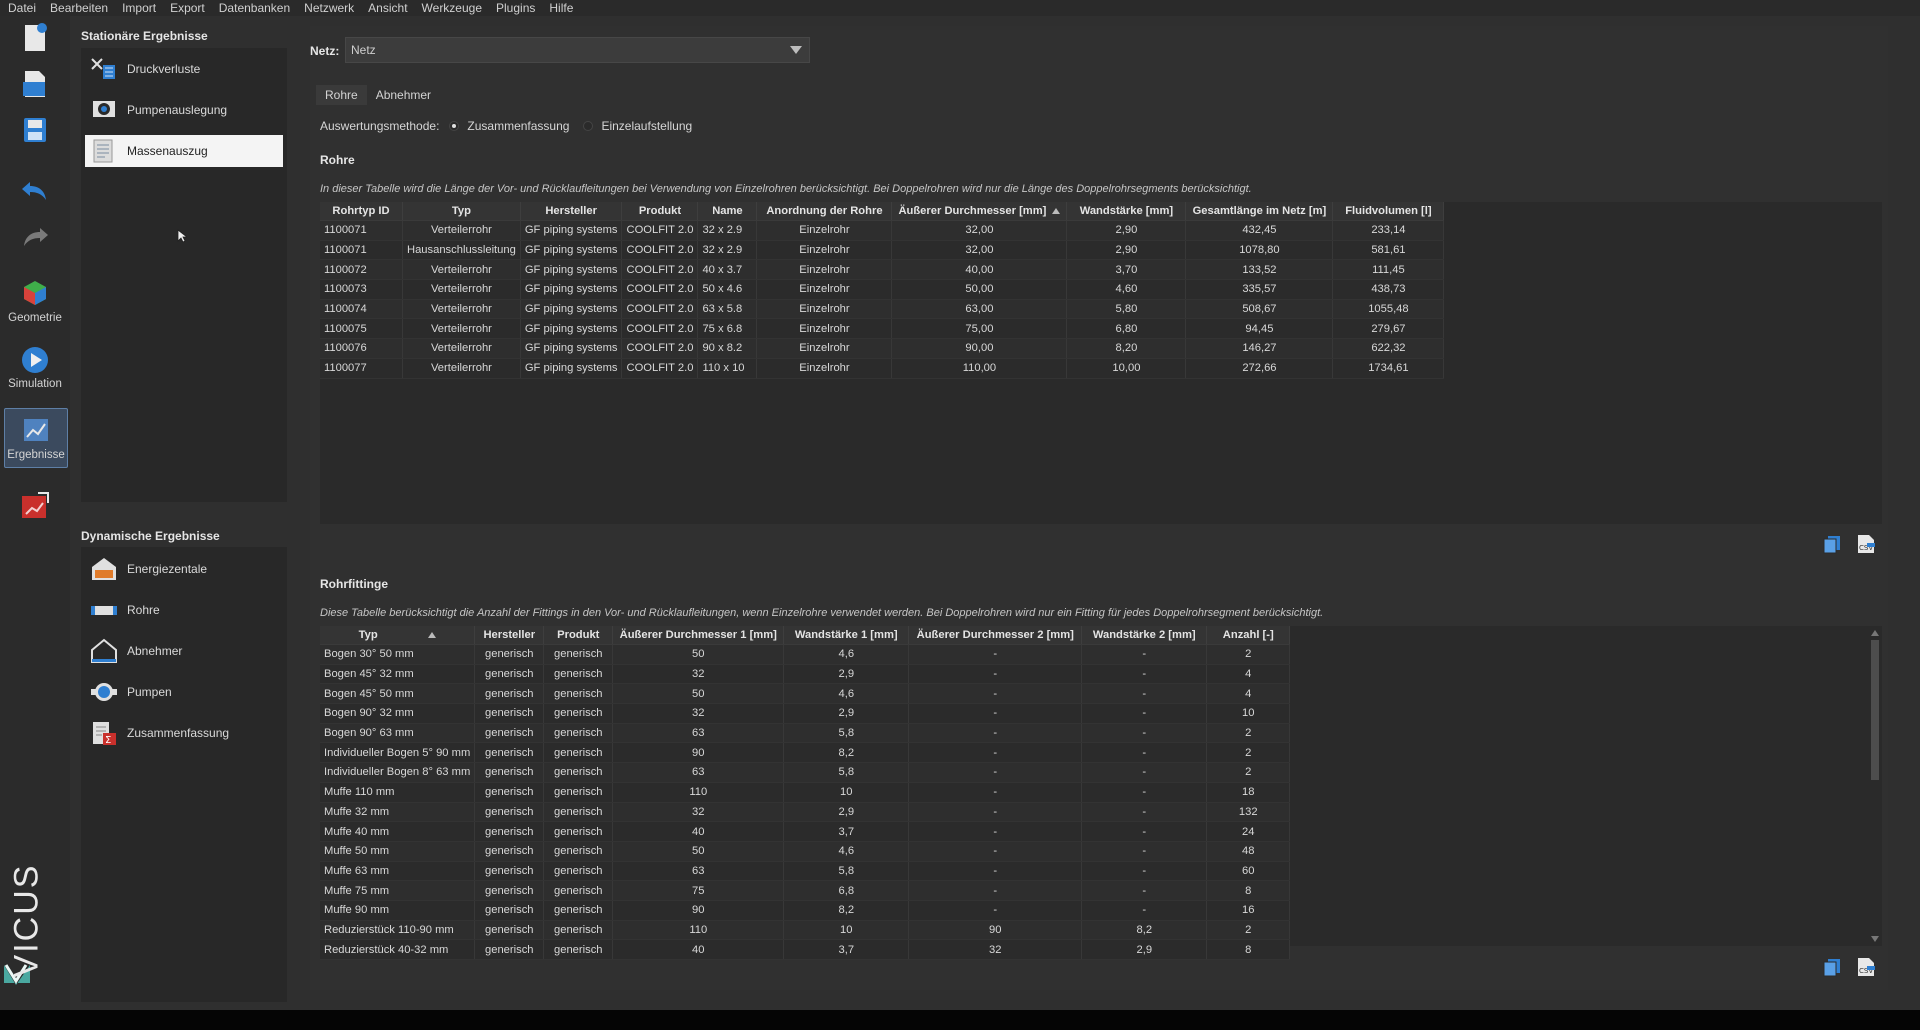 The image size is (1920, 1030). I want to click on menu-import: Import, so click(139, 8).